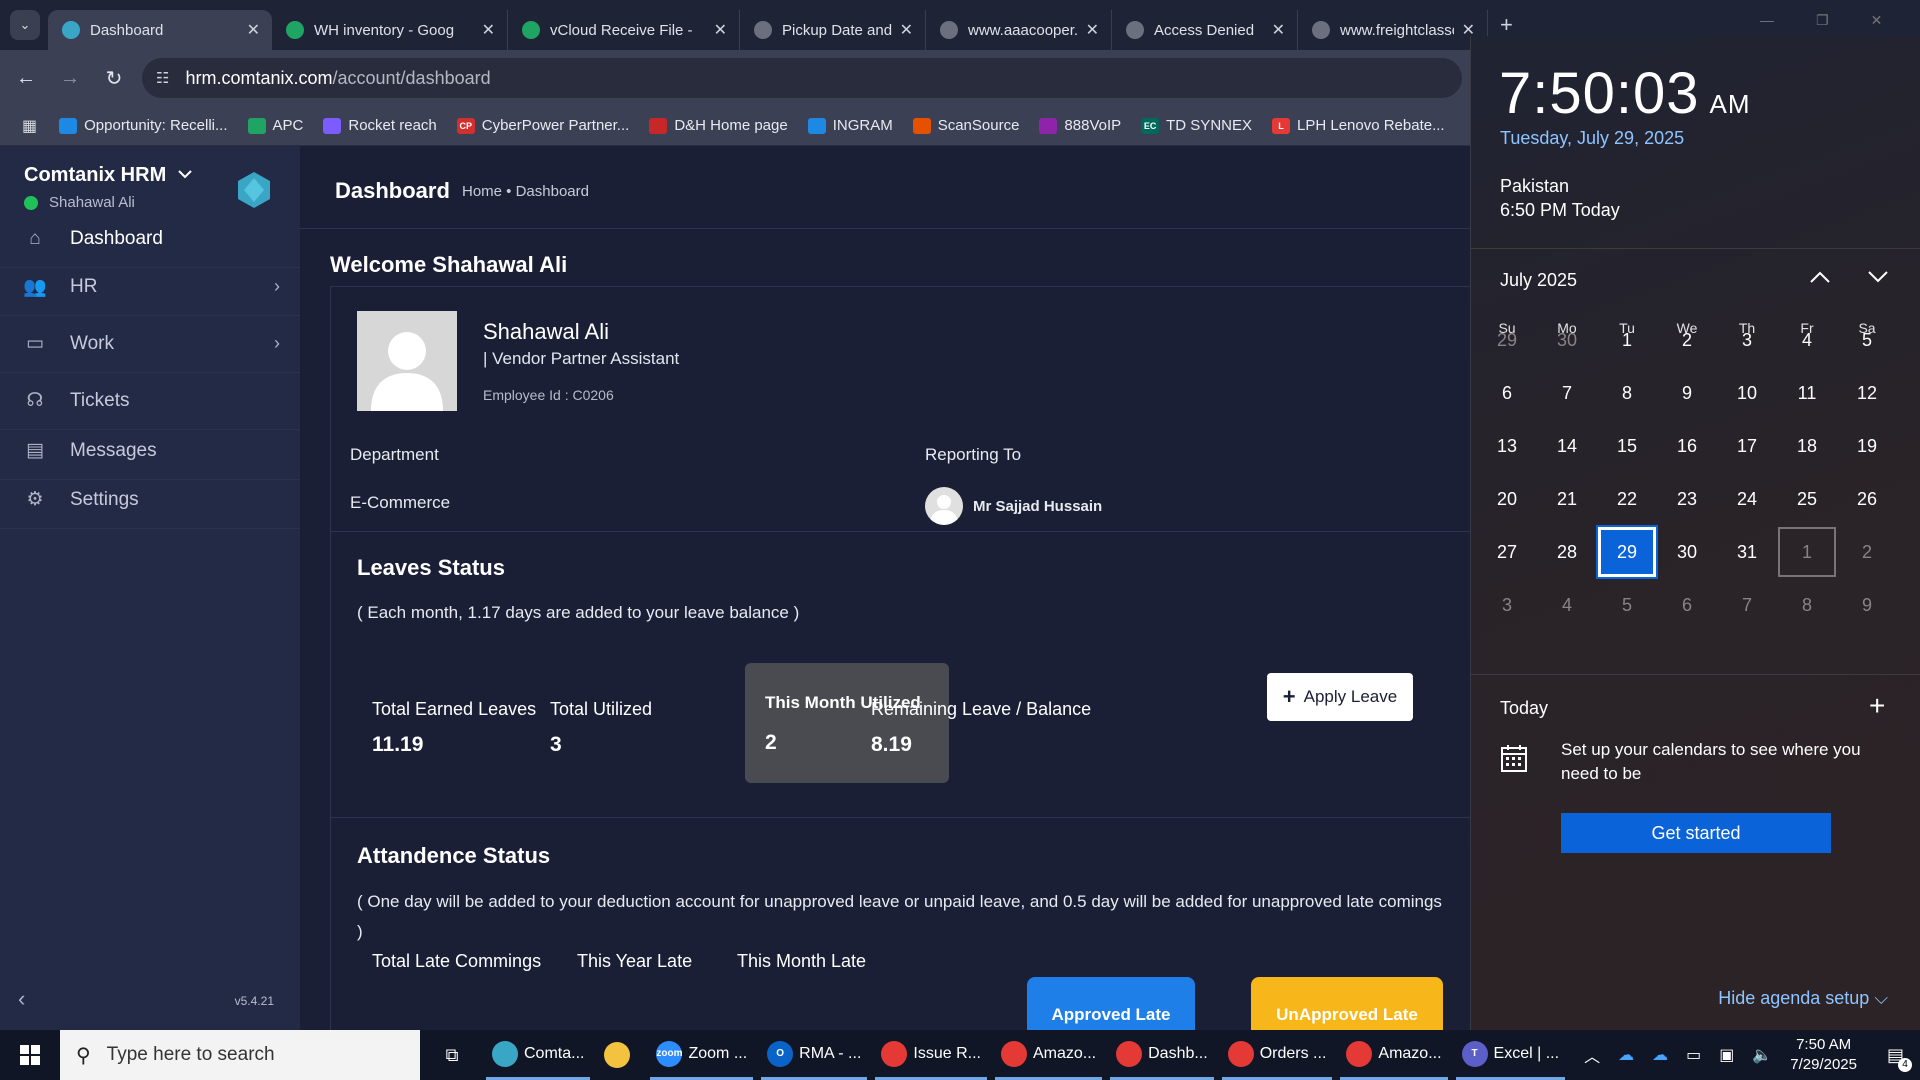 The height and width of the screenshot is (1080, 1920). I want to click on calendar-day: 31, so click(1747, 552).